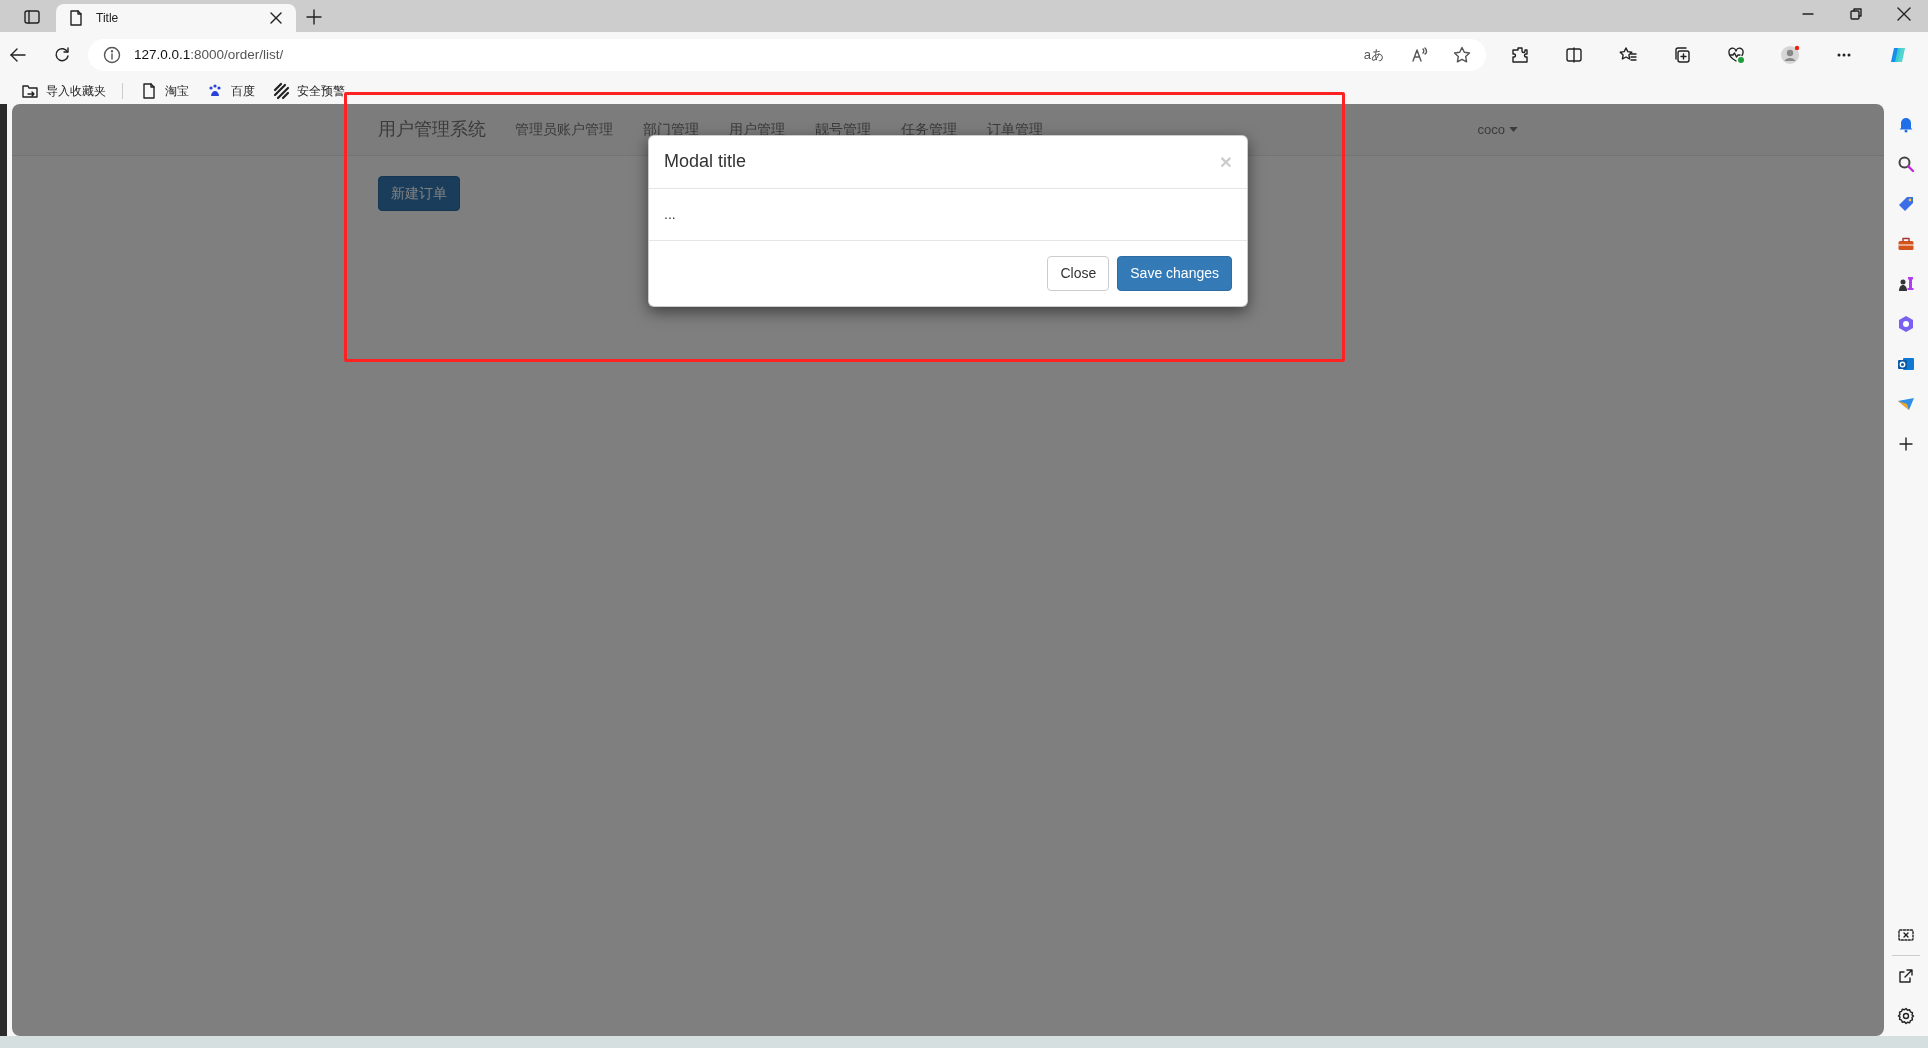  Describe the element at coordinates (564, 129) in the screenshot. I see `nav-link: 管理员账户管理` at that location.